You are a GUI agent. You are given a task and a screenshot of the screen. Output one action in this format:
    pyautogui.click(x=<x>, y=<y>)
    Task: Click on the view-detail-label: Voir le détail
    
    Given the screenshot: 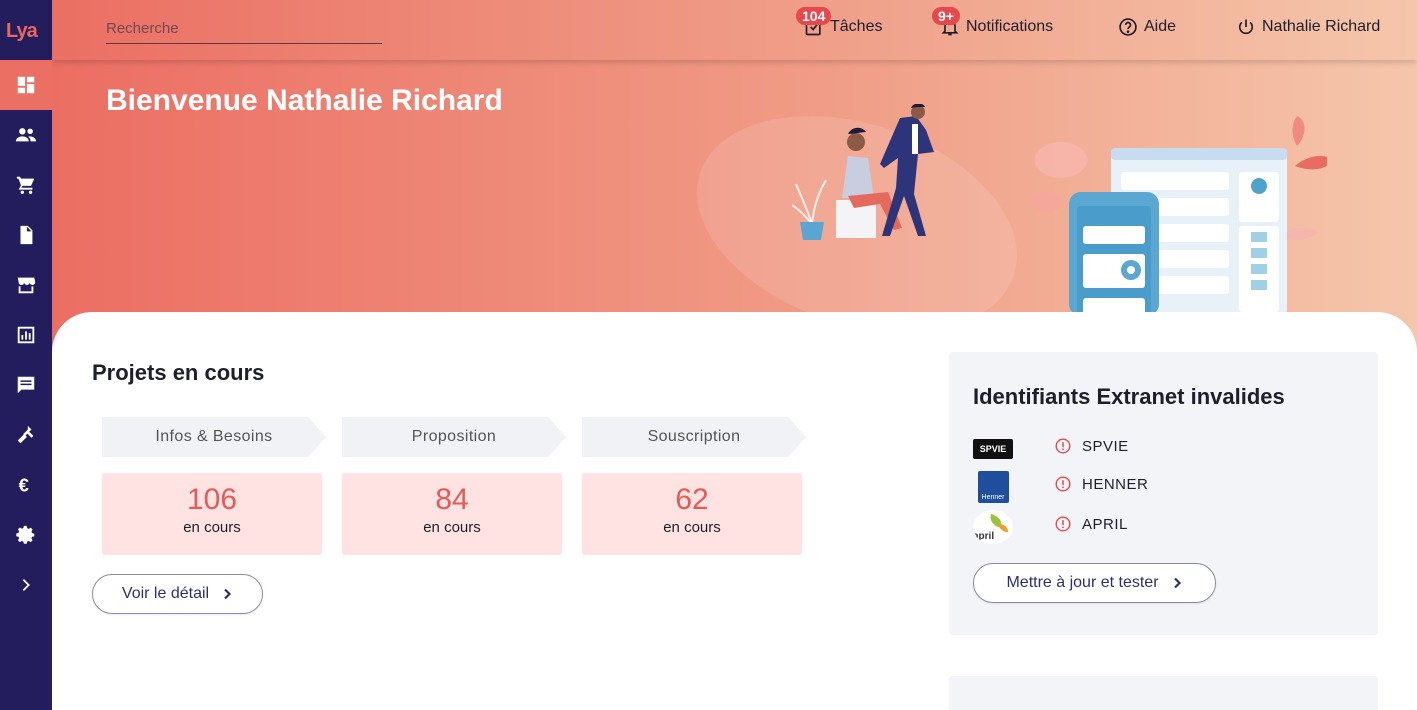 What is the action you would take?
    pyautogui.click(x=165, y=593)
    